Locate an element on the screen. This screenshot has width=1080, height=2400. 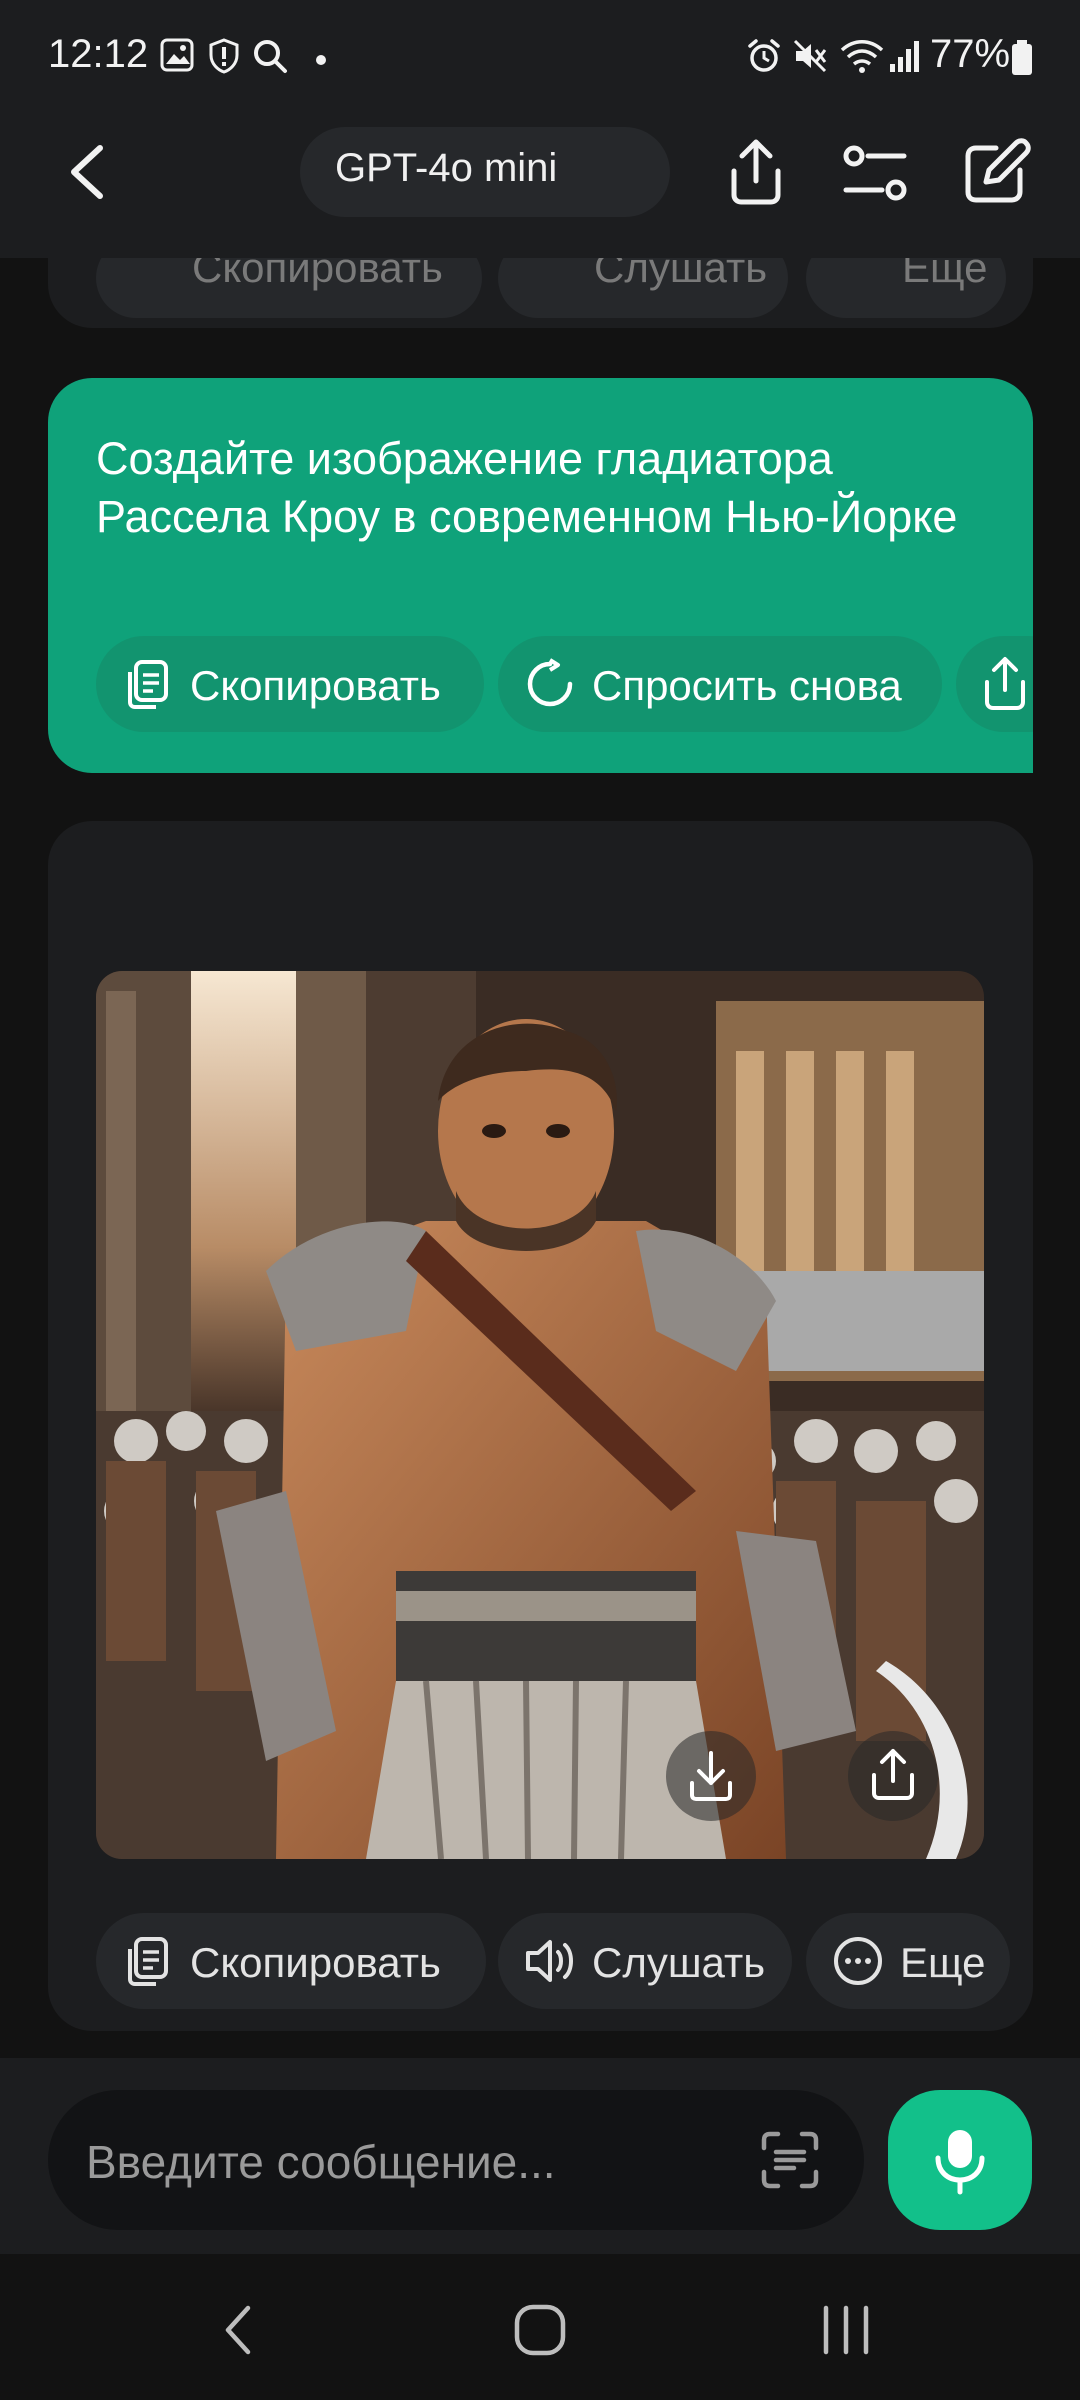
download-image-button is located at coordinates (711, 1776).